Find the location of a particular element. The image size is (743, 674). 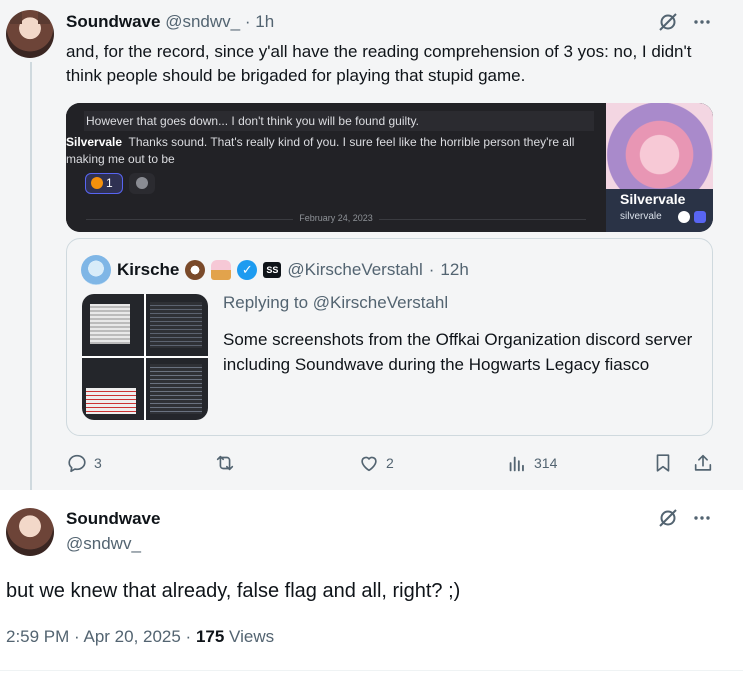

smiley-icon is located at coordinates (142, 183).